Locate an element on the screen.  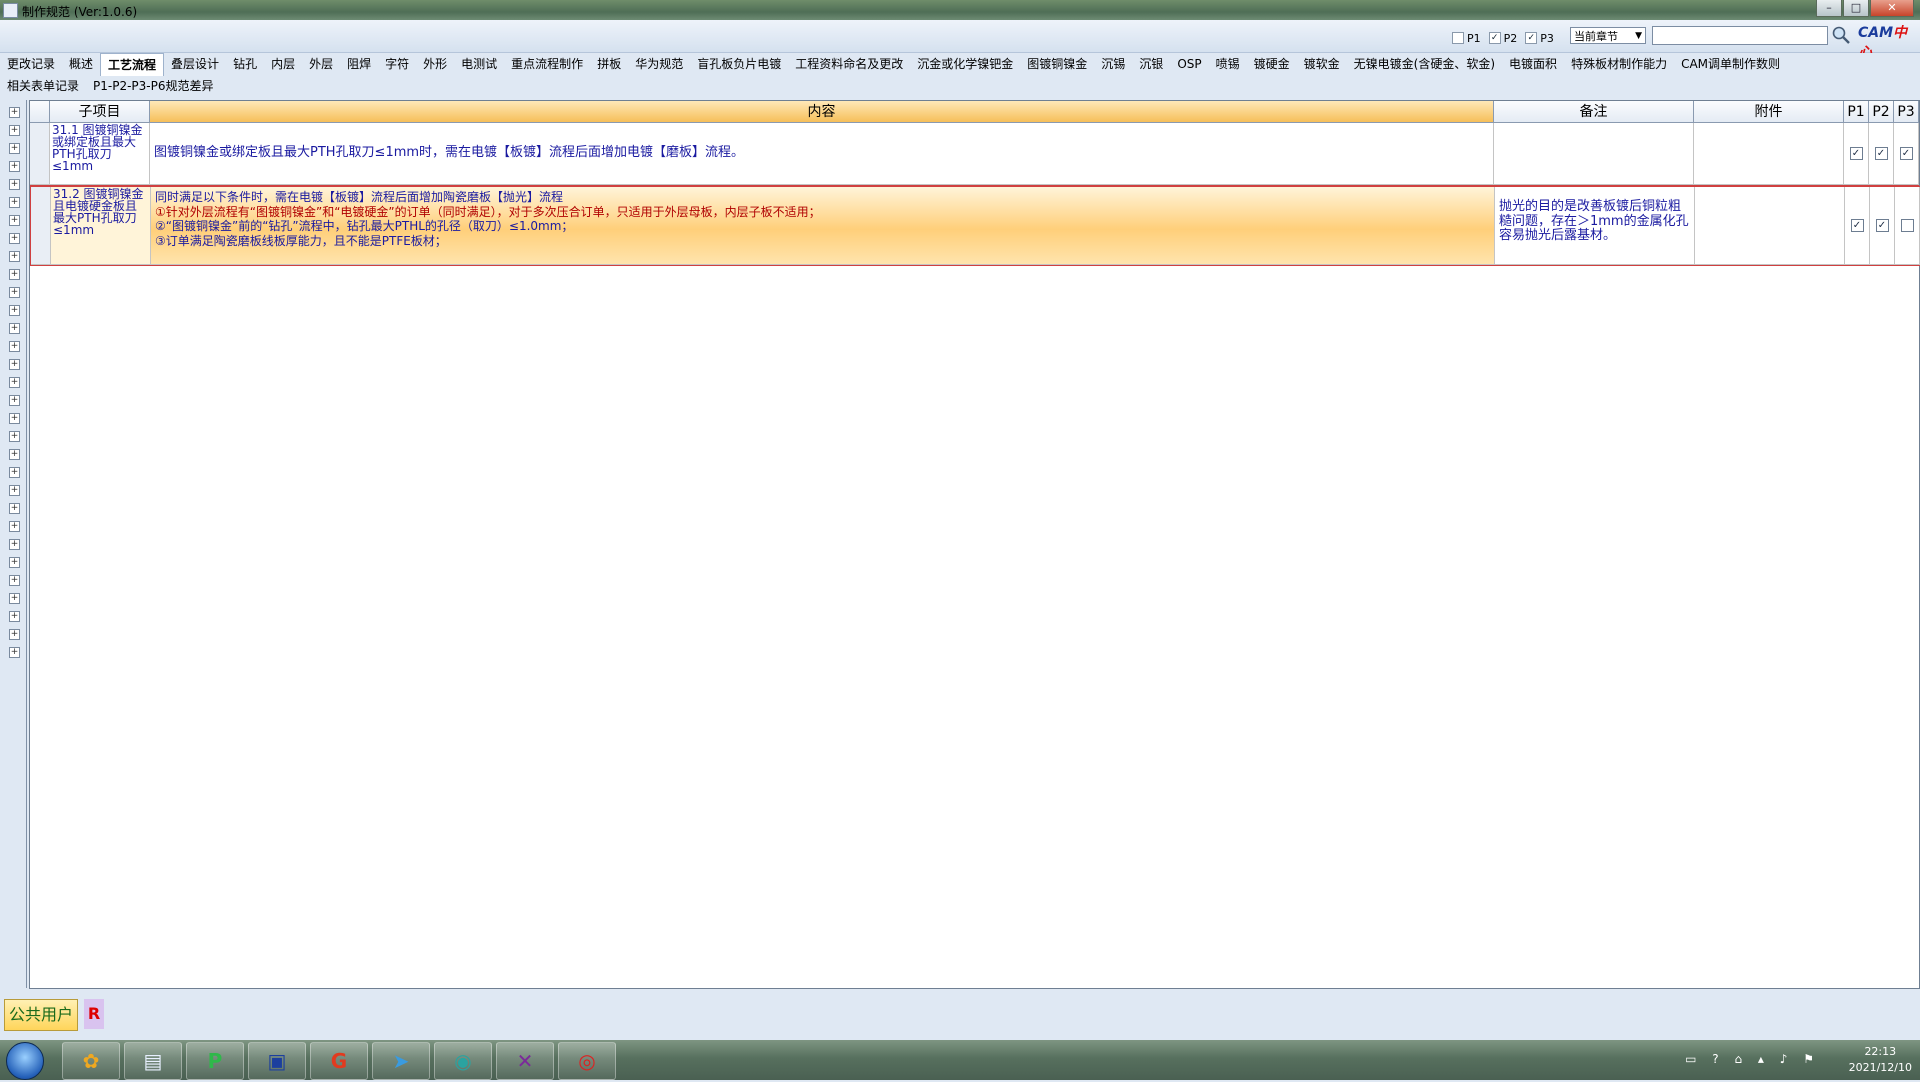
tab-tabs_row1-11: 重点流程制作 is located at coordinates (547, 64).